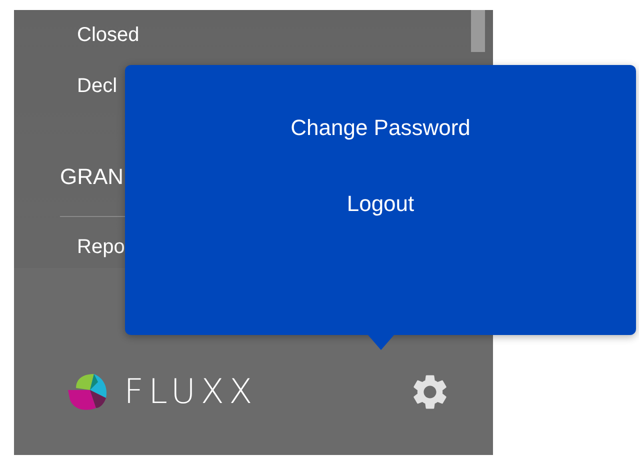 The image size is (639, 460). What do you see at coordinates (380, 204) in the screenshot?
I see `menu-item: Logout` at bounding box center [380, 204].